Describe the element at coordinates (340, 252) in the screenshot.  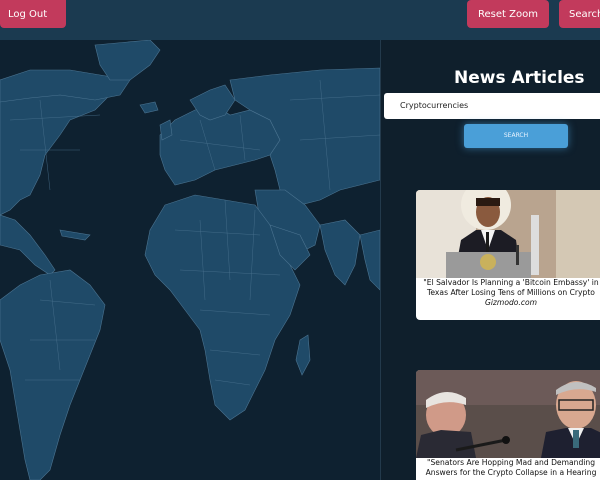
I see `india` at that location.